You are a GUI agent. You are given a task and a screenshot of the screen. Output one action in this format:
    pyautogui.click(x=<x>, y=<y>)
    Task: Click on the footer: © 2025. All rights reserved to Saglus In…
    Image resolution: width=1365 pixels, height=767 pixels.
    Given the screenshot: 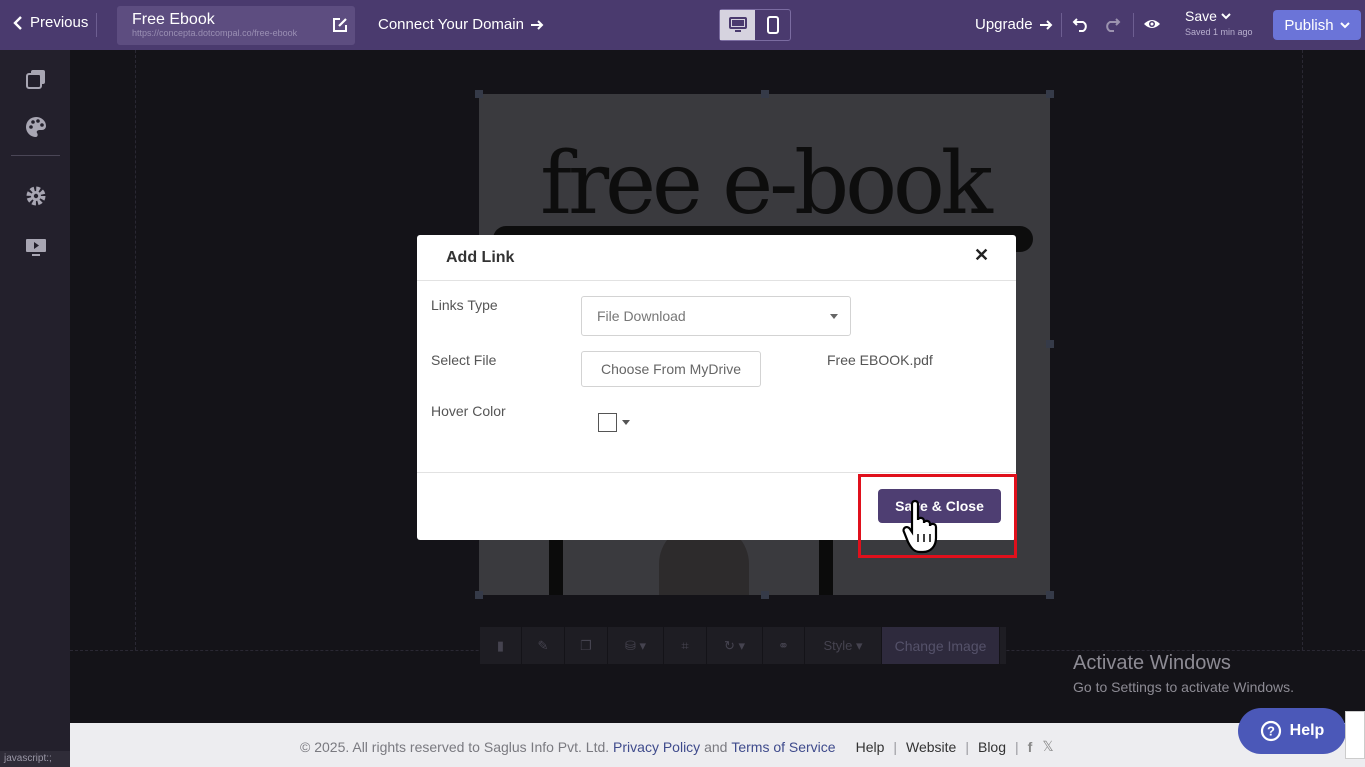 What is the action you would take?
    pyautogui.click(x=717, y=745)
    